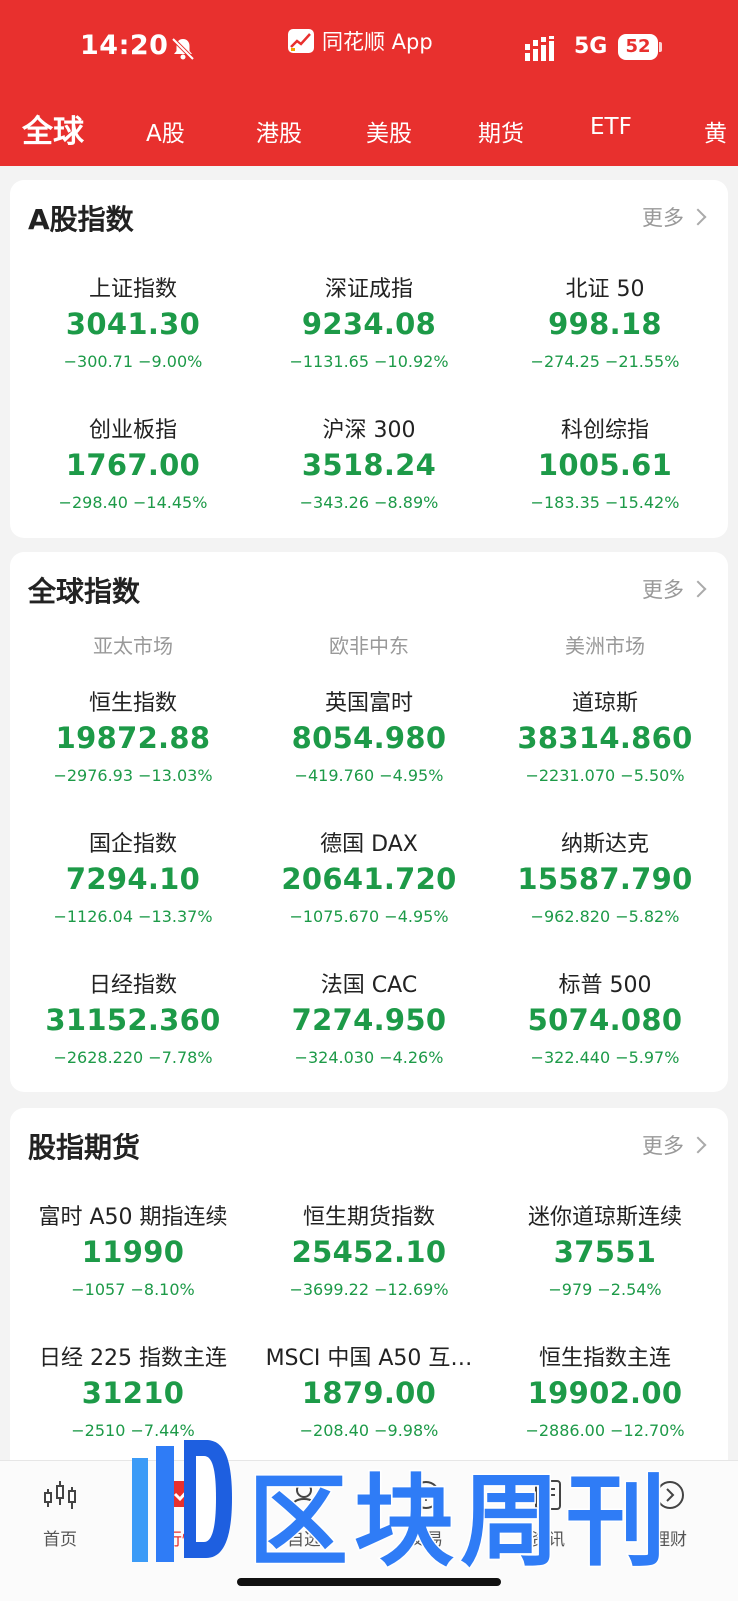  I want to click on app-header: 14:20 同花顺 App 5G 52 全球 A股 港股 美股 期货 ETF 黄, so click(369, 83).